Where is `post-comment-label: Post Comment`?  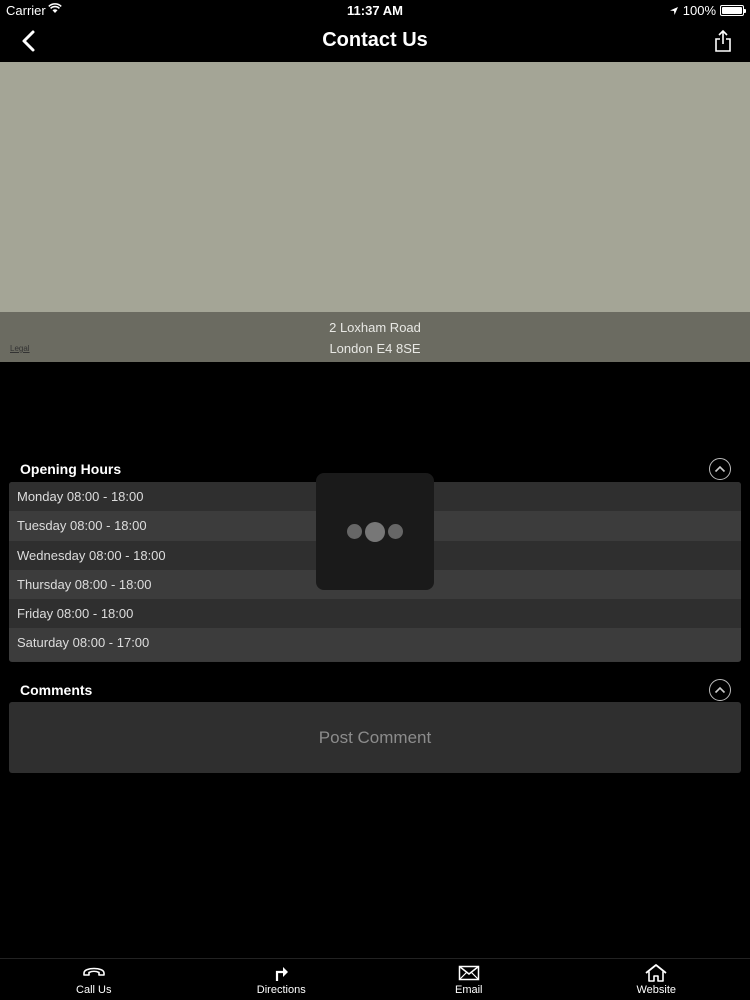
post-comment-label: Post Comment is located at coordinates (375, 737).